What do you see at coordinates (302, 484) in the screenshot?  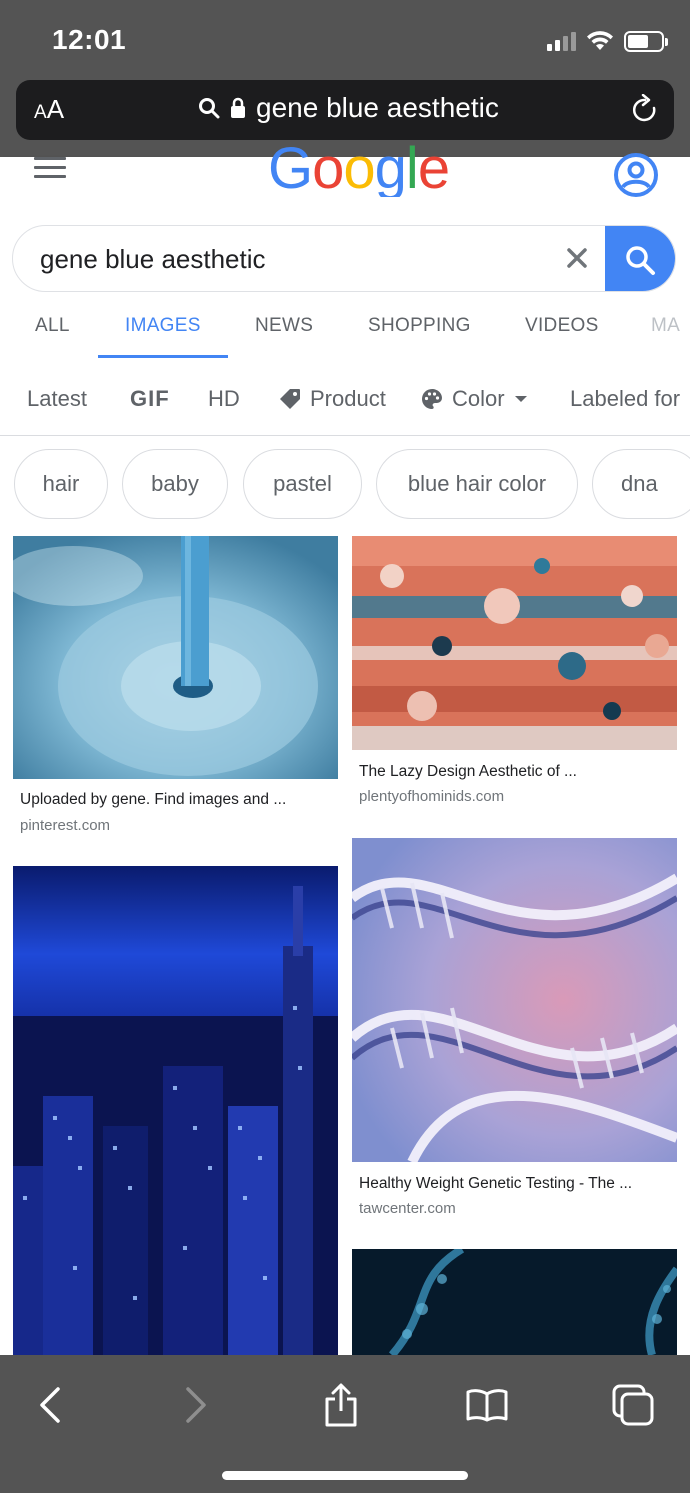 I see `chip-pastel: pastel` at bounding box center [302, 484].